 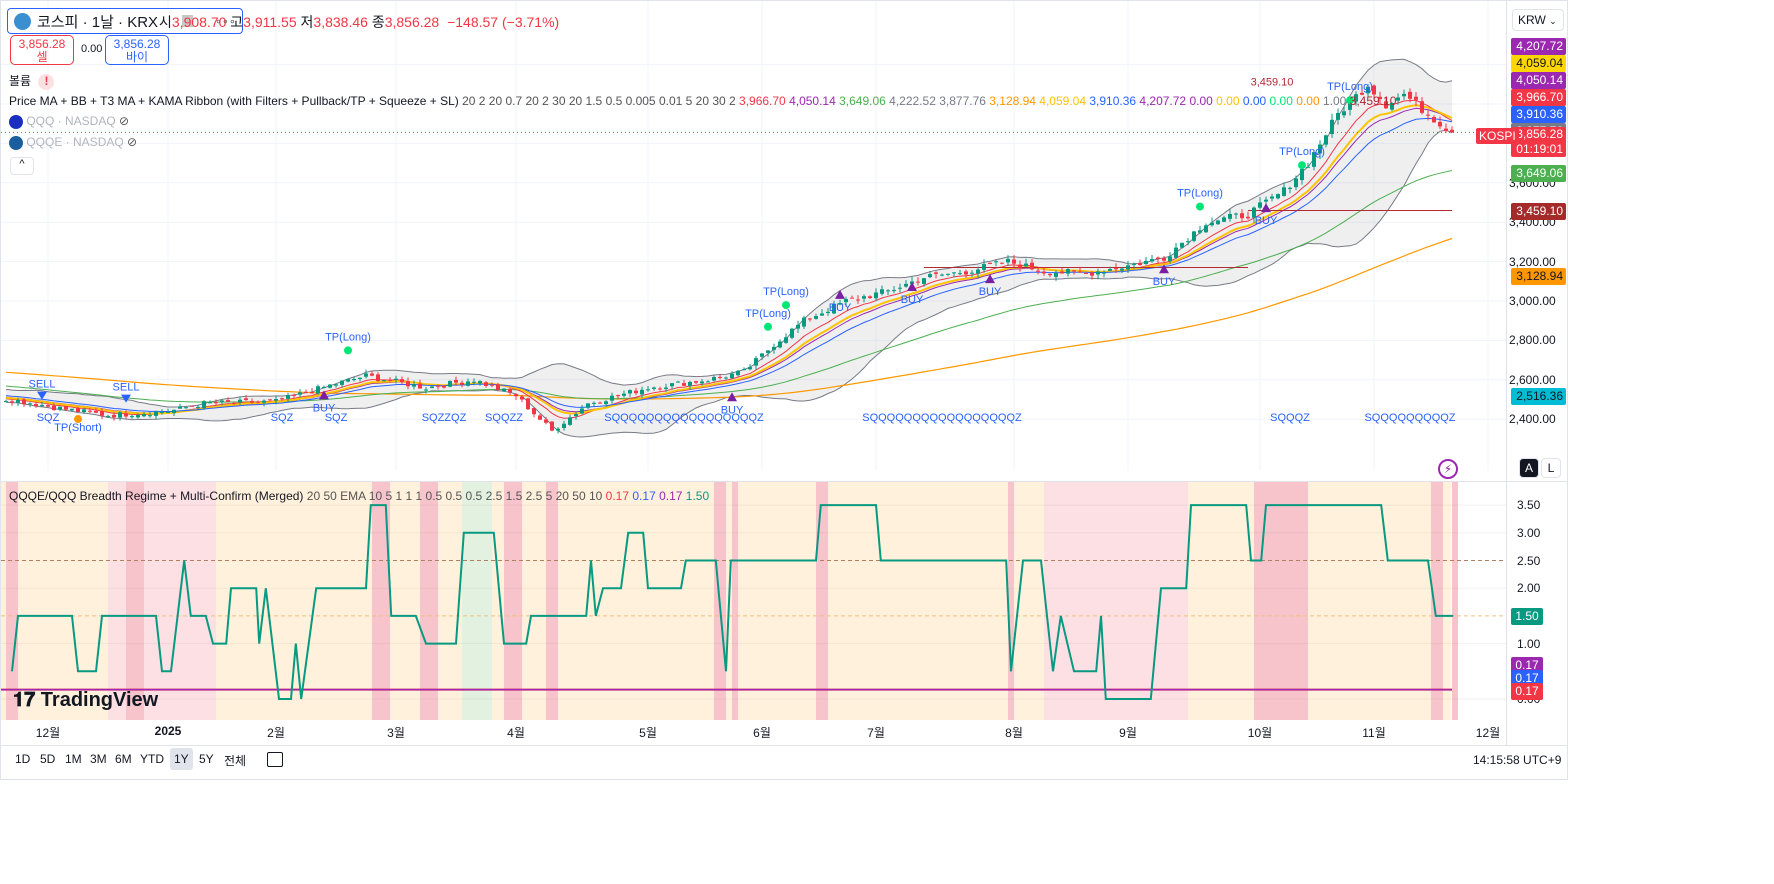 What do you see at coordinates (199, 22) in the screenshot?
I see `open-value: 3,908.70` at bounding box center [199, 22].